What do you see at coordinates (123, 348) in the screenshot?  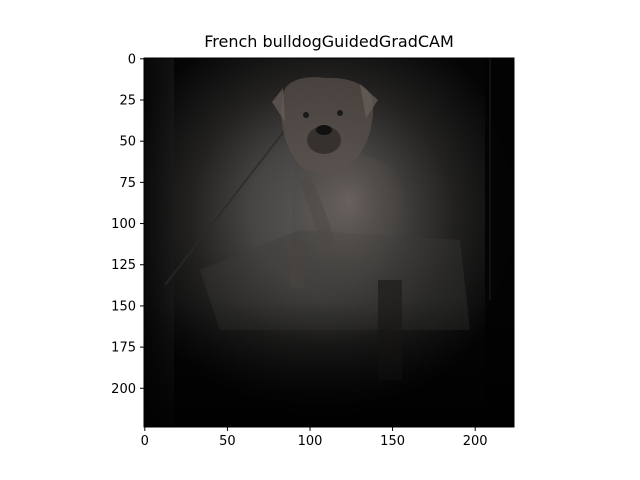 I see `y-tick-label: 175` at bounding box center [123, 348].